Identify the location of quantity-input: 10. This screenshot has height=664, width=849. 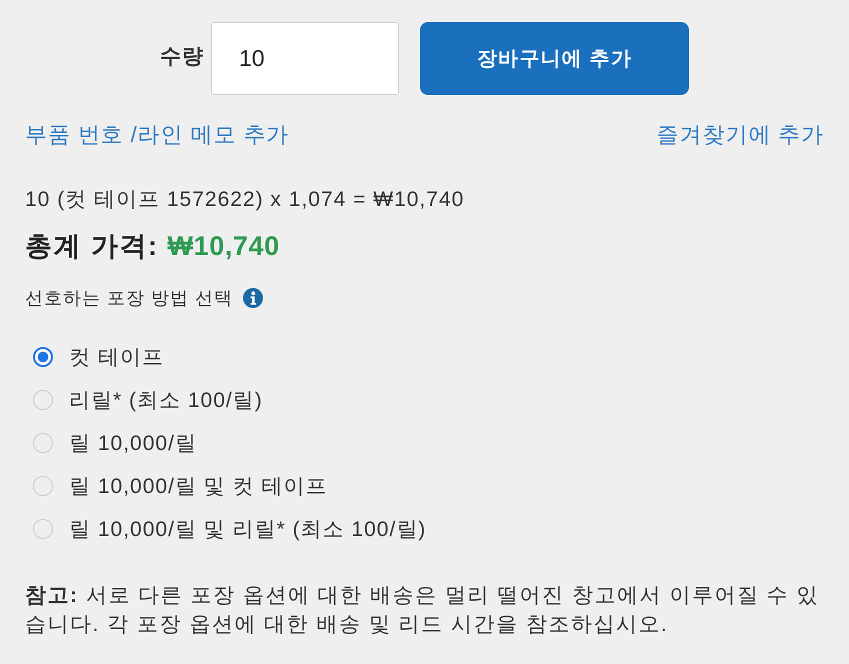
(305, 58).